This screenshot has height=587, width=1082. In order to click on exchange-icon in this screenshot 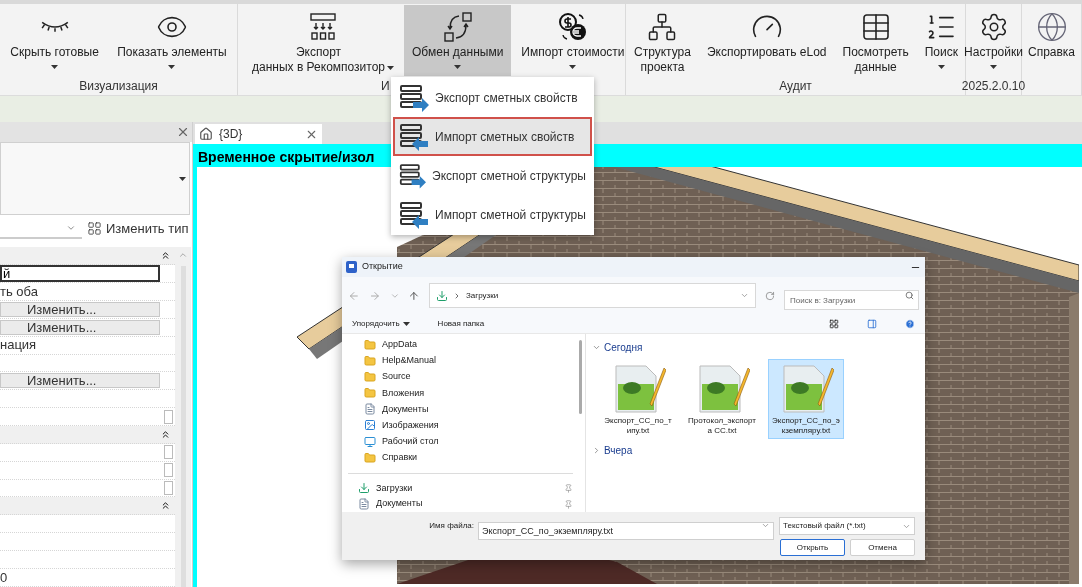, I will do `click(457, 27)`.